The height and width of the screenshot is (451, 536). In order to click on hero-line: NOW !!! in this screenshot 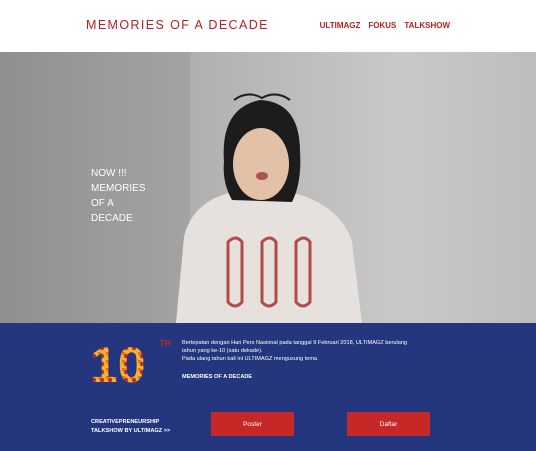, I will do `click(109, 173)`.